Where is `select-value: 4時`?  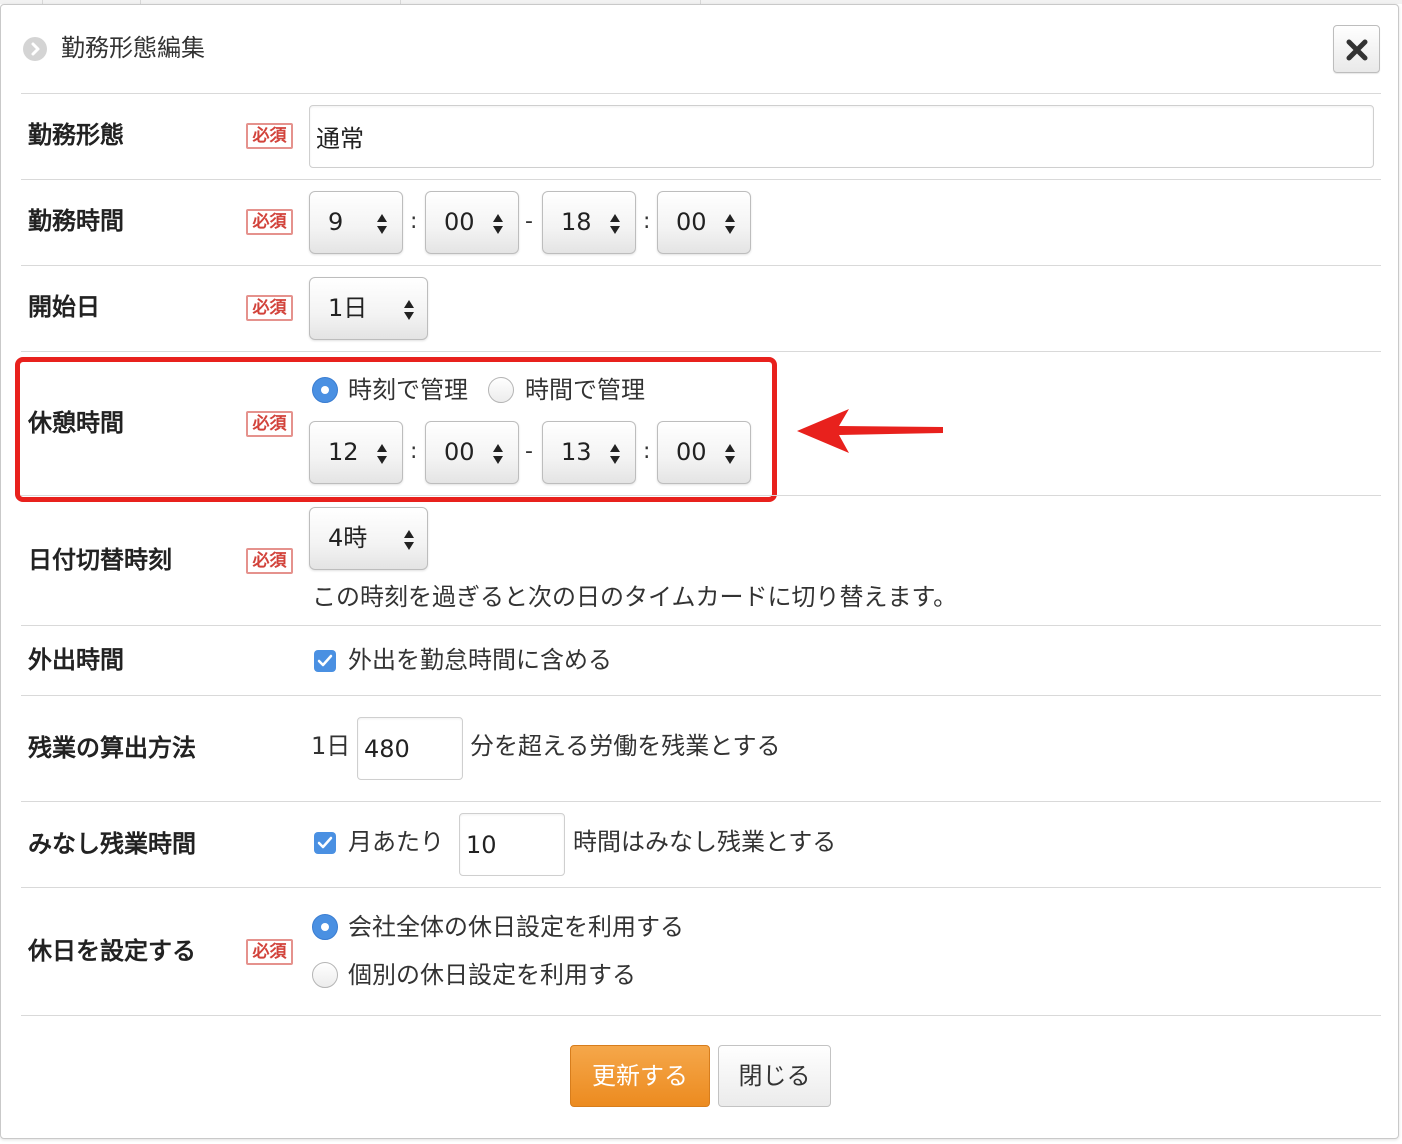 select-value: 4時 is located at coordinates (348, 538).